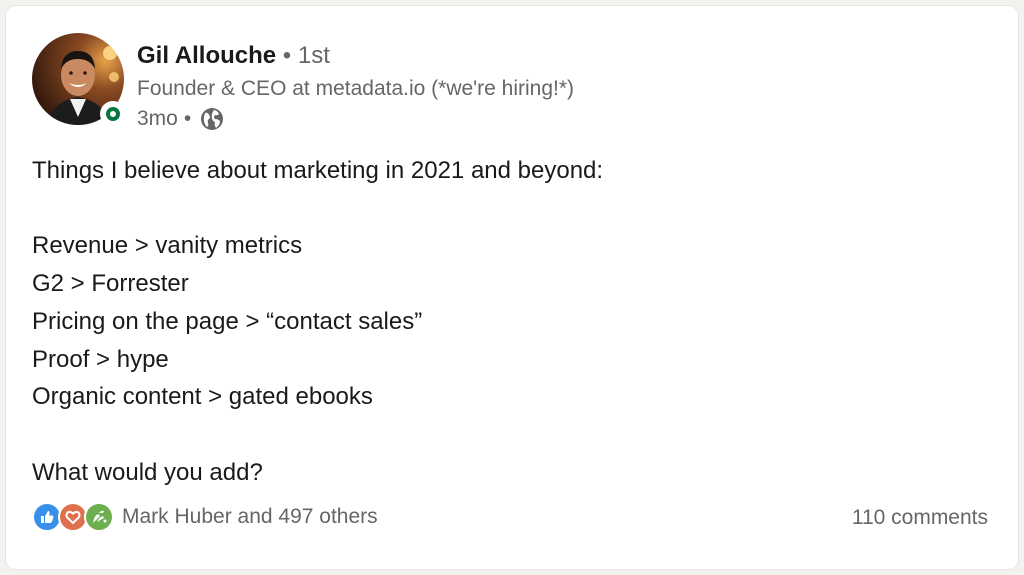 The image size is (1024, 575). I want to click on comments-count: 110 comments, so click(920, 518).